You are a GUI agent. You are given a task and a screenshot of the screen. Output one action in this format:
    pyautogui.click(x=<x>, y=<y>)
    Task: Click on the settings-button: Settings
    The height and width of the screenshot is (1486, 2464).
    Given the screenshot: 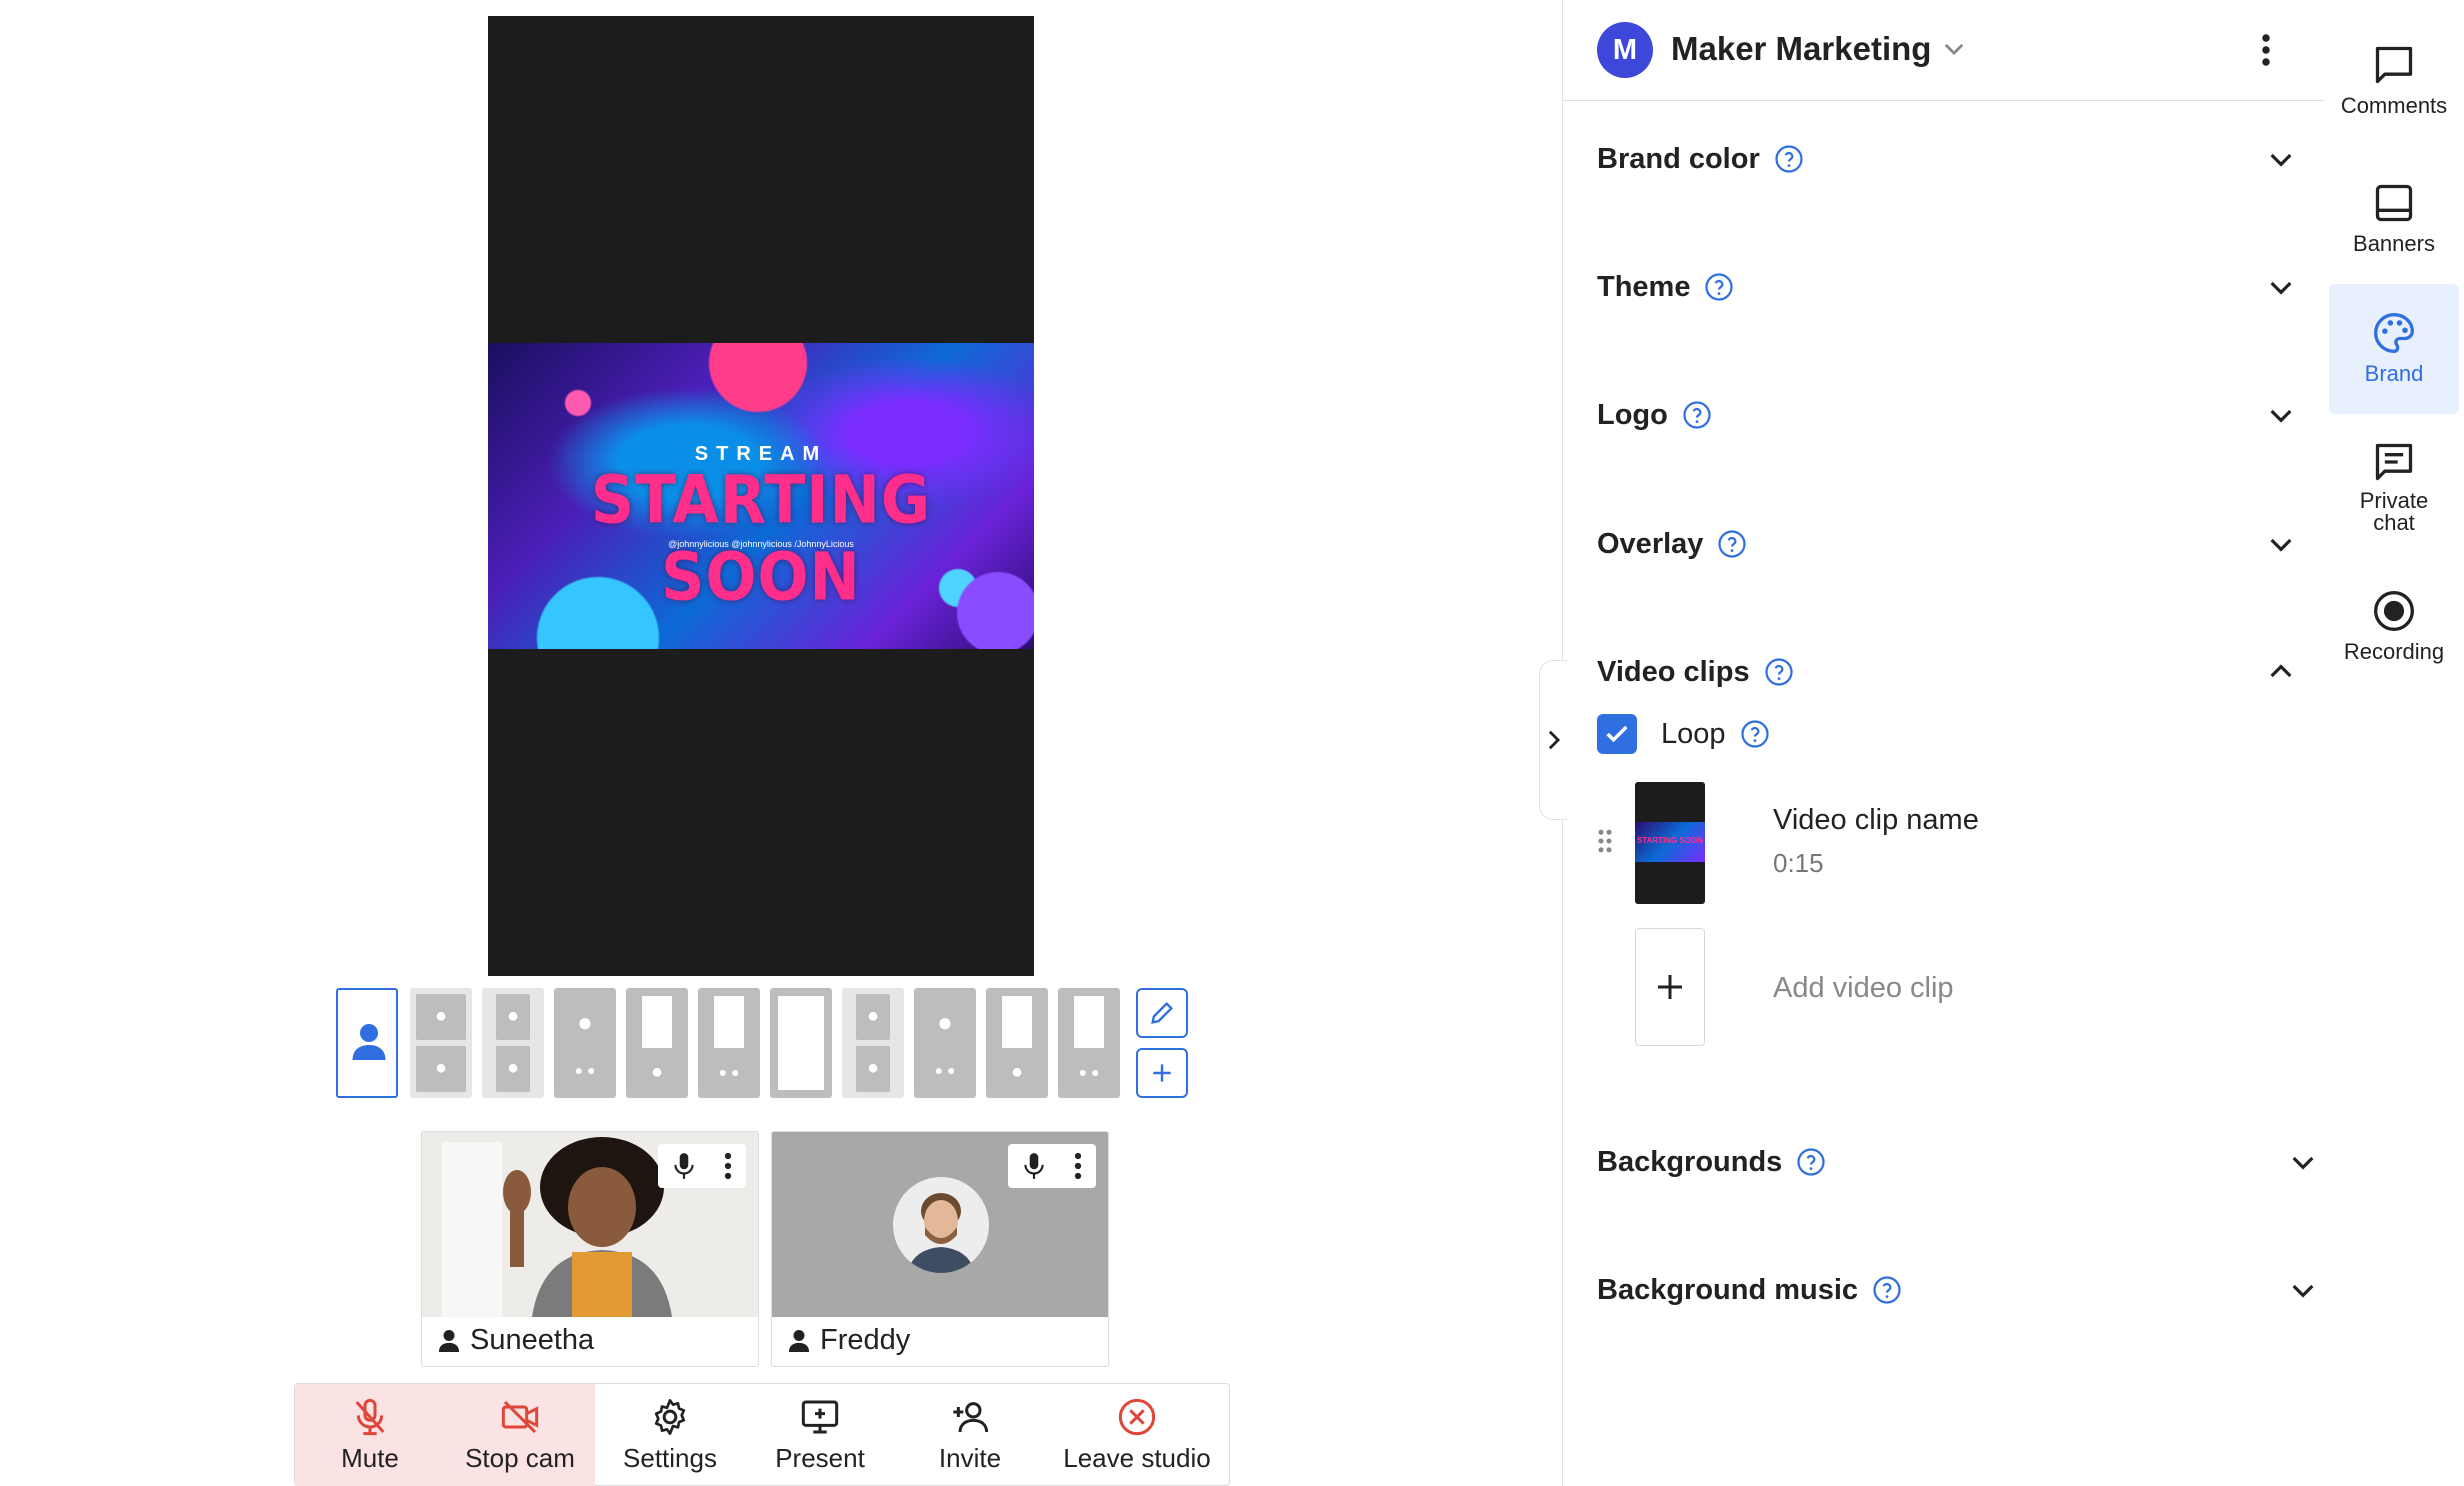 What is the action you would take?
    pyautogui.click(x=670, y=1435)
    